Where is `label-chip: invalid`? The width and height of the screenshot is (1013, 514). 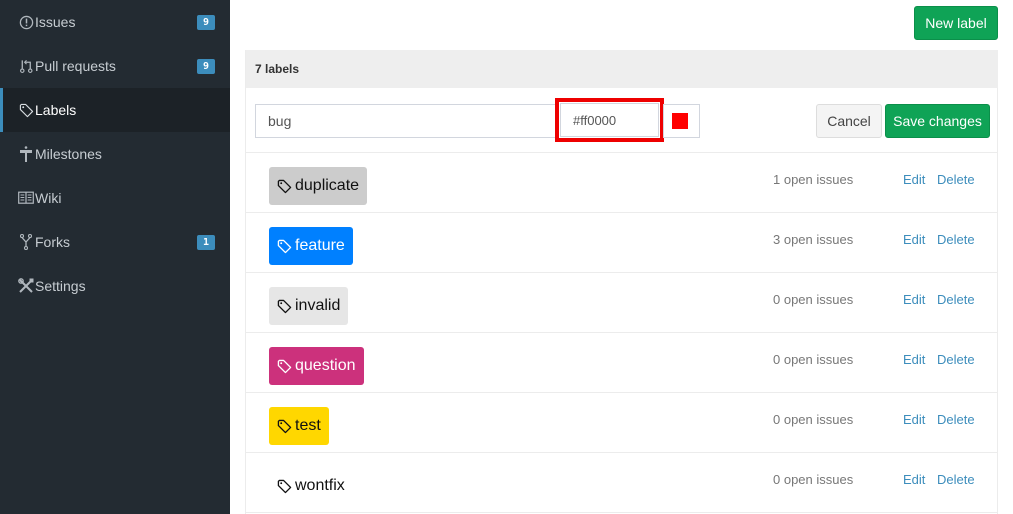
label-chip: invalid is located at coordinates (309, 306).